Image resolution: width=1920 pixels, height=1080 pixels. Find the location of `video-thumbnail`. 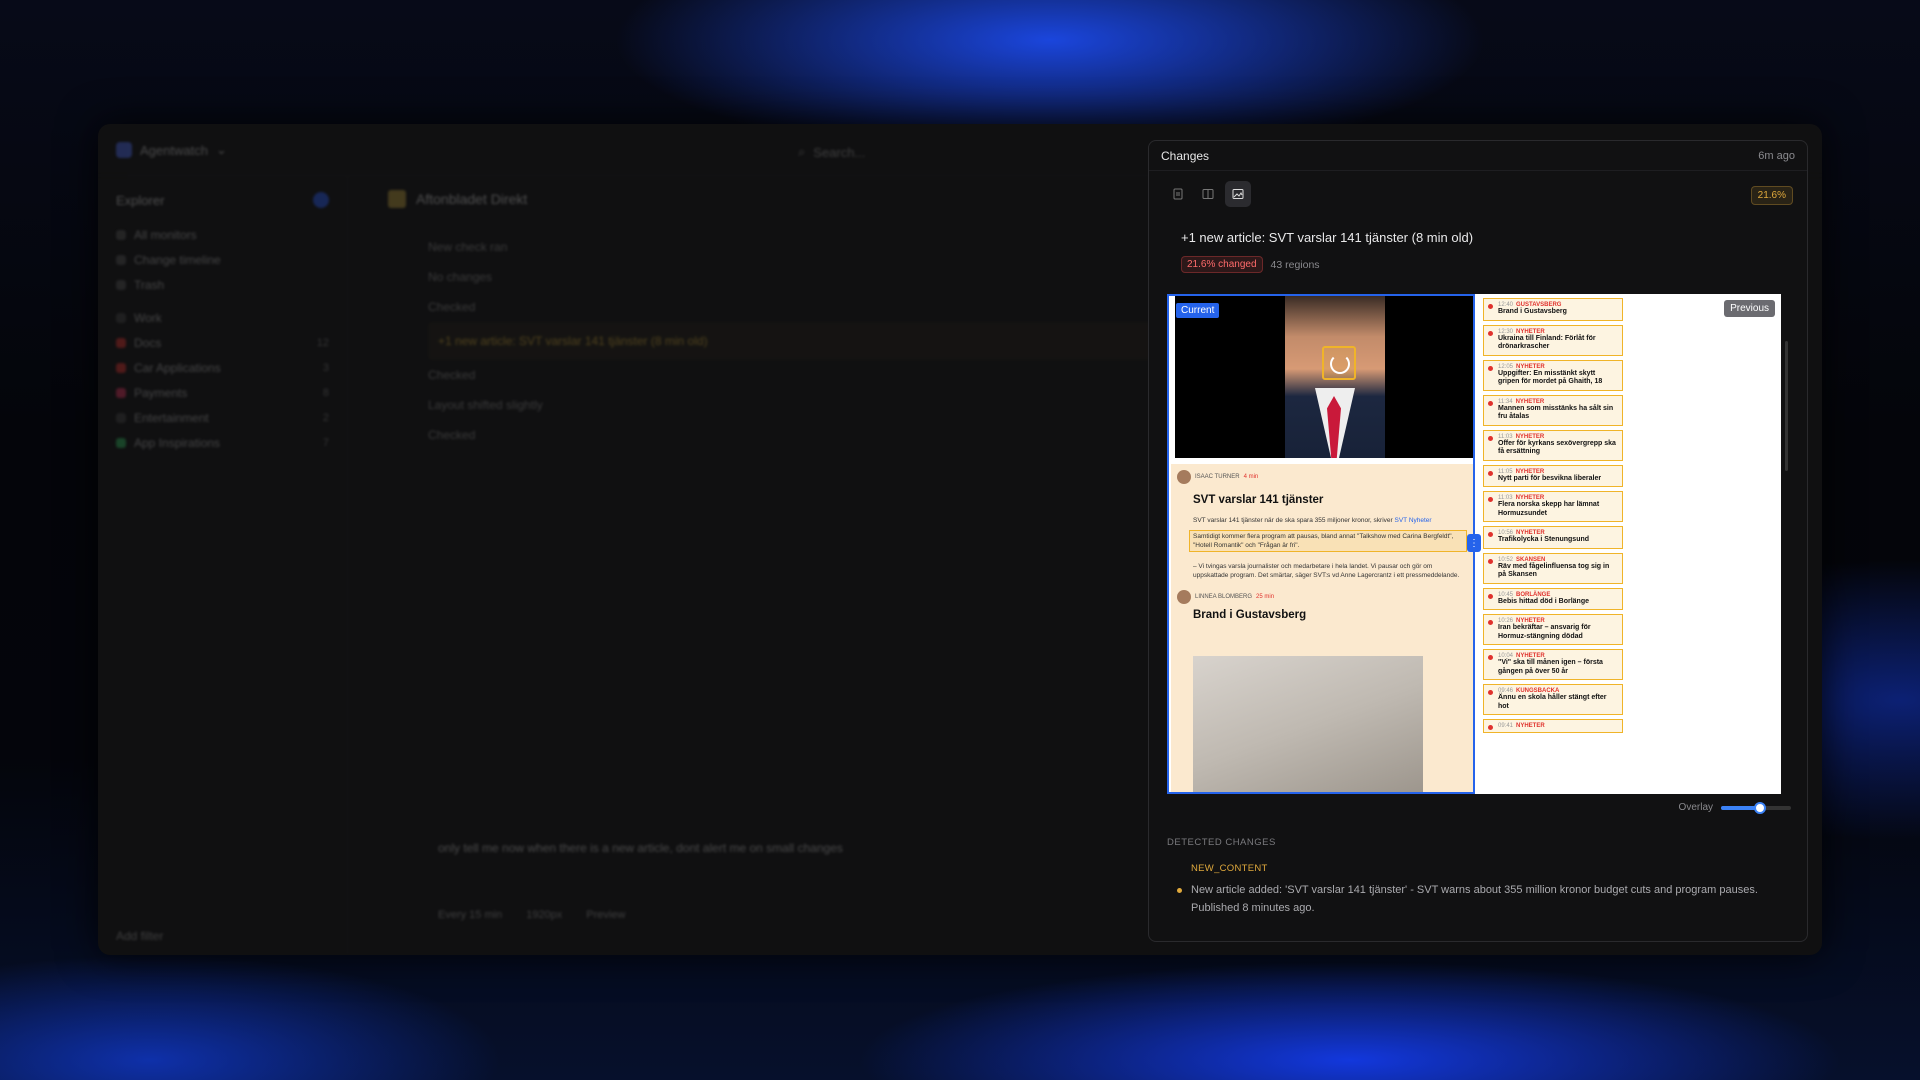

video-thumbnail is located at coordinates (1324, 377).